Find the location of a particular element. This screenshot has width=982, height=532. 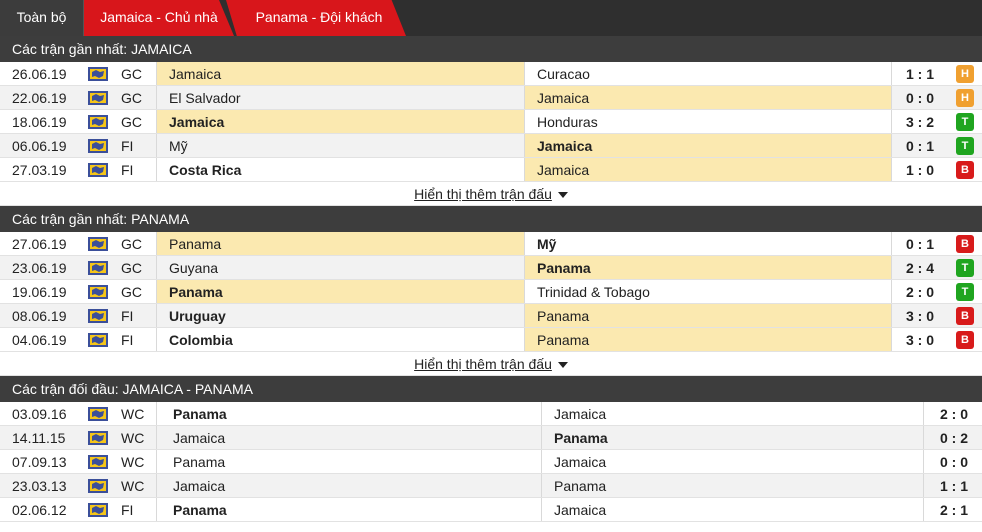

match-date: 23.06.19 is located at coordinates (39, 268).